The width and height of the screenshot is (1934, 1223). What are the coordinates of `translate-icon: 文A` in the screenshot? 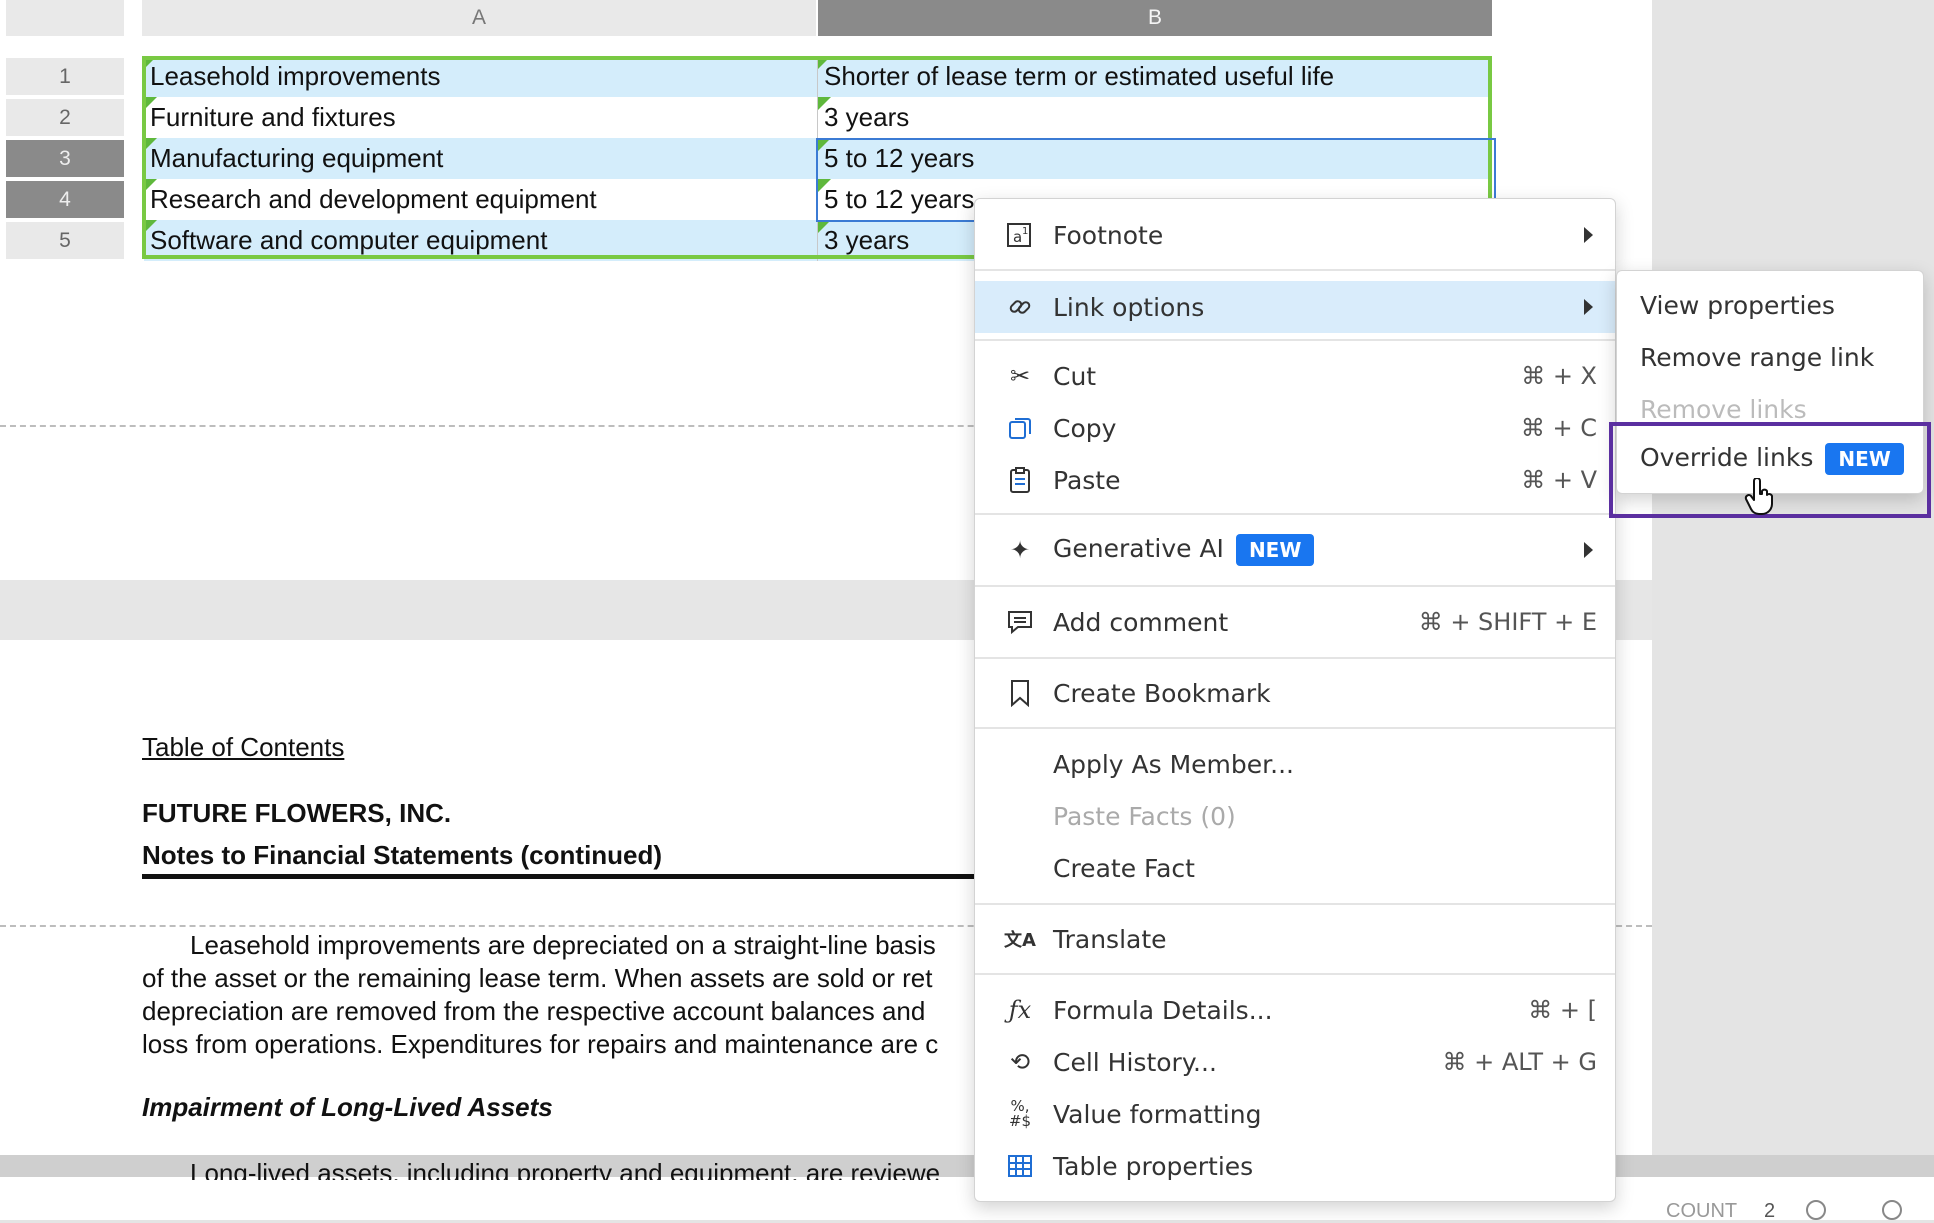 It's located at (1020, 940).